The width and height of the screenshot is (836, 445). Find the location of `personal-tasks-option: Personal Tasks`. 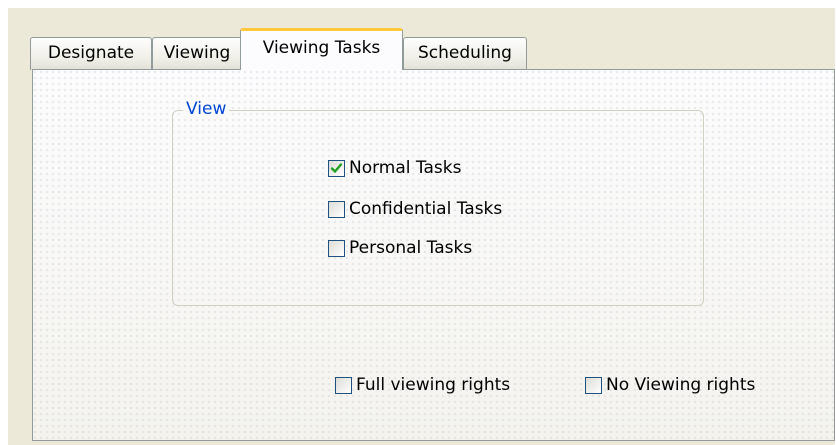

personal-tasks-option: Personal Tasks is located at coordinates (400, 248).